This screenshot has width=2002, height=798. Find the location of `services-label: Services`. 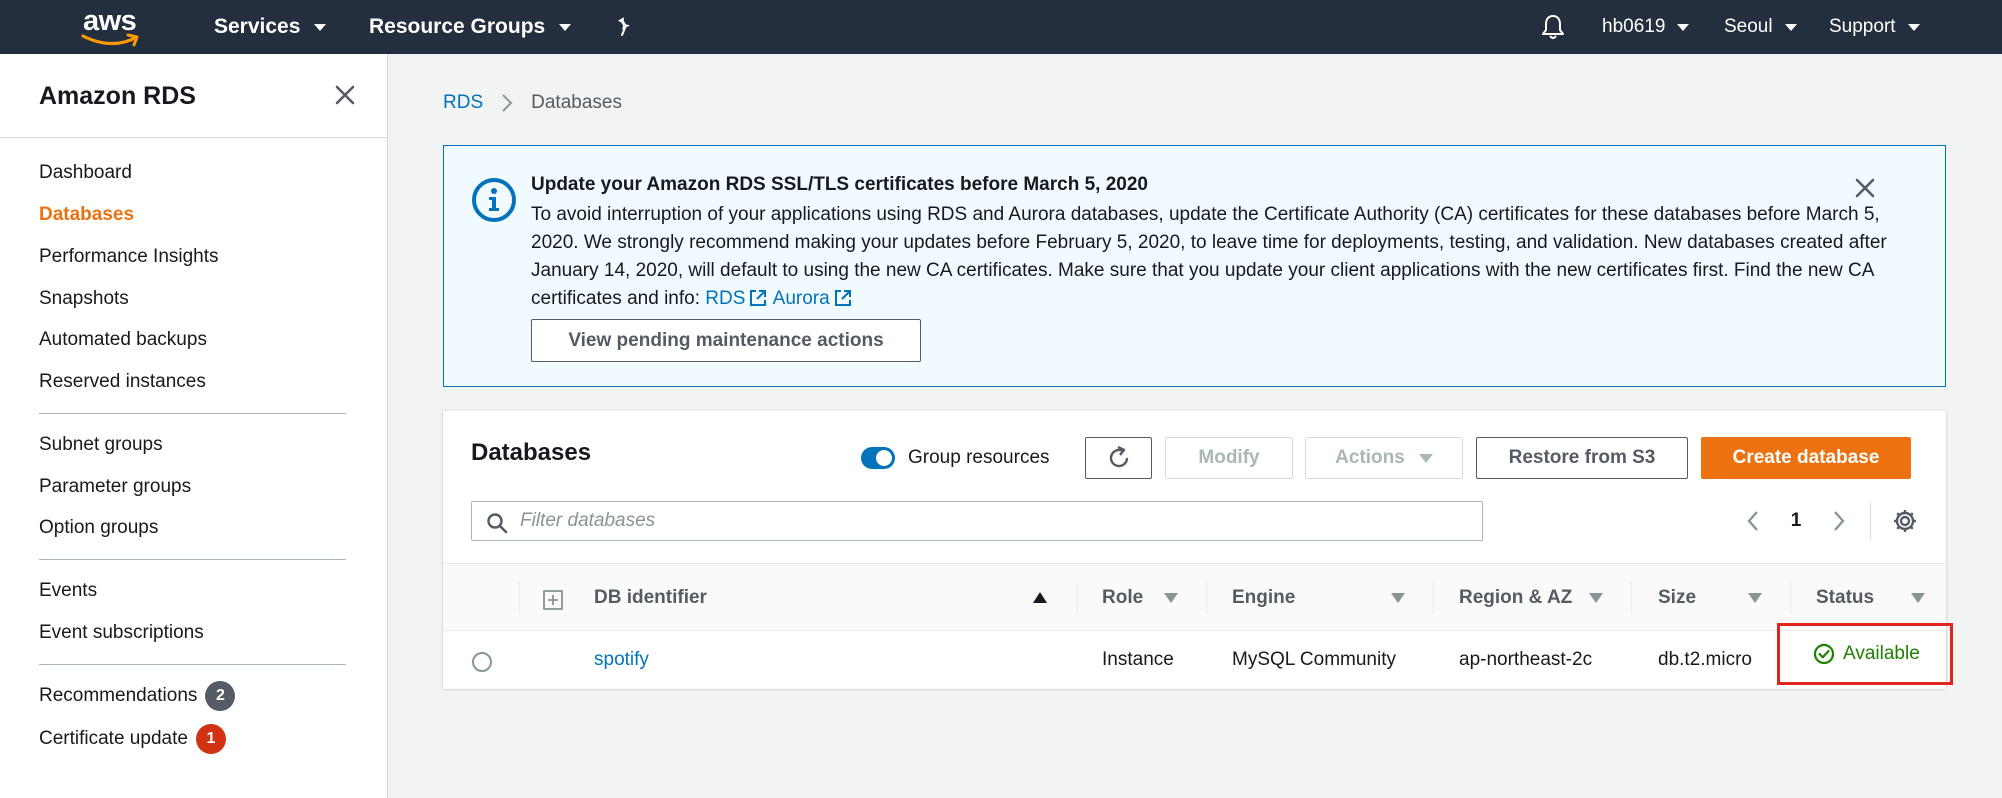

services-label: Services is located at coordinates (257, 26).